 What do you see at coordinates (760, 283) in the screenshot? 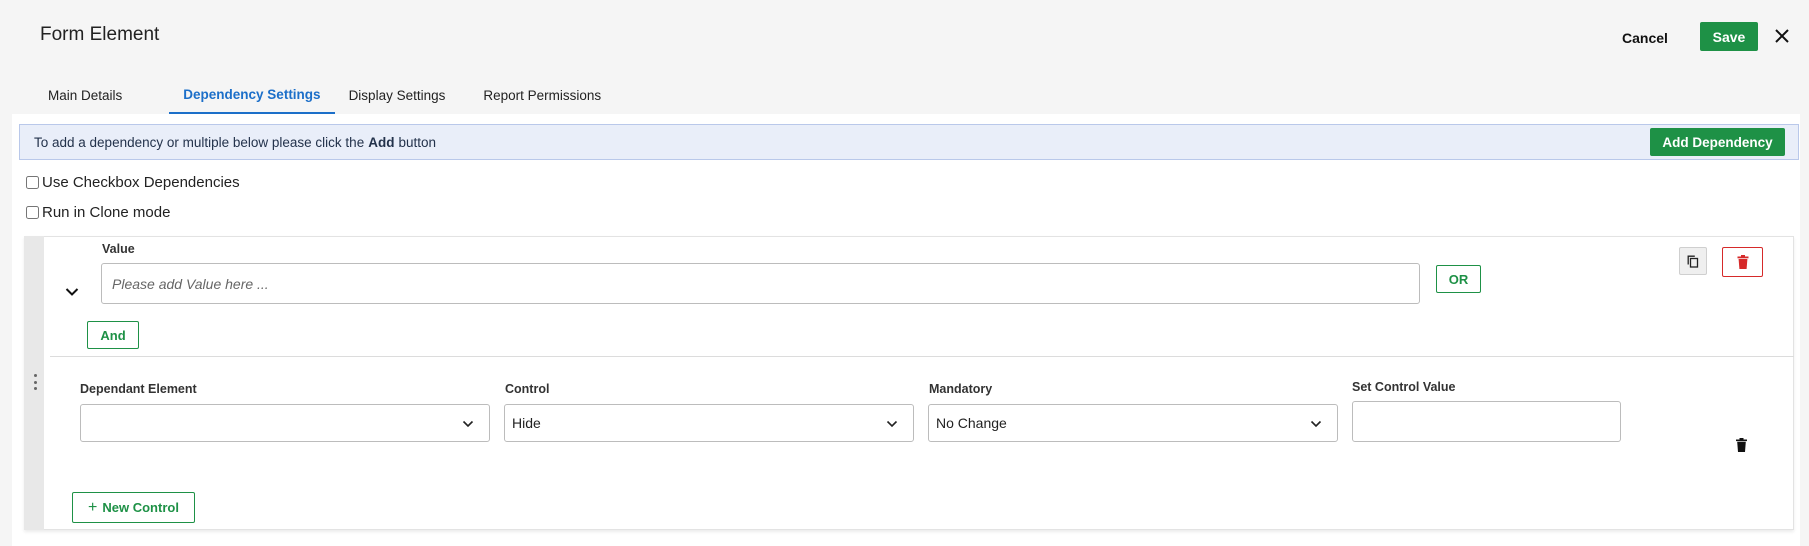
I see `value-input` at bounding box center [760, 283].